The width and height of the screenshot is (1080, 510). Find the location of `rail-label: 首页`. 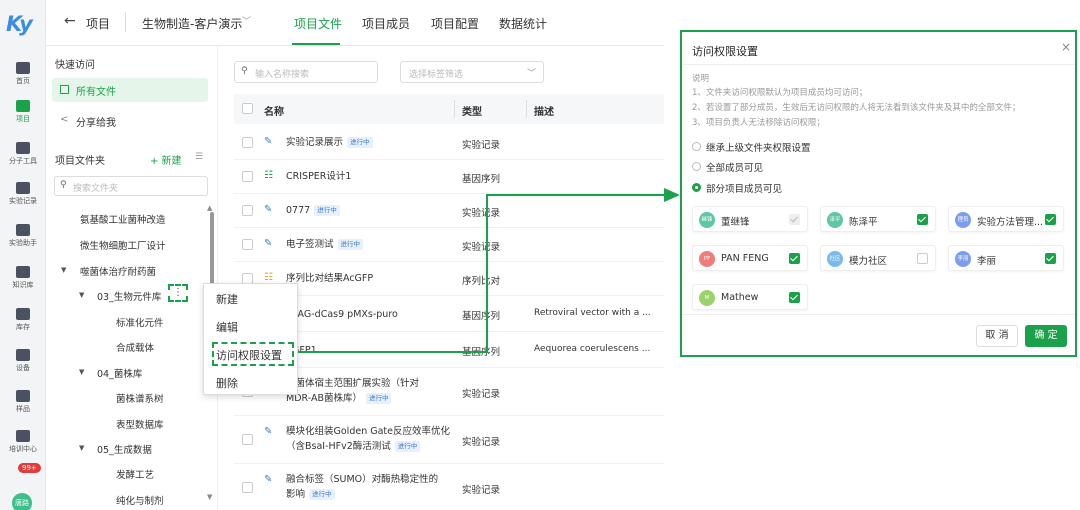

rail-label: 首页 is located at coordinates (23, 81).